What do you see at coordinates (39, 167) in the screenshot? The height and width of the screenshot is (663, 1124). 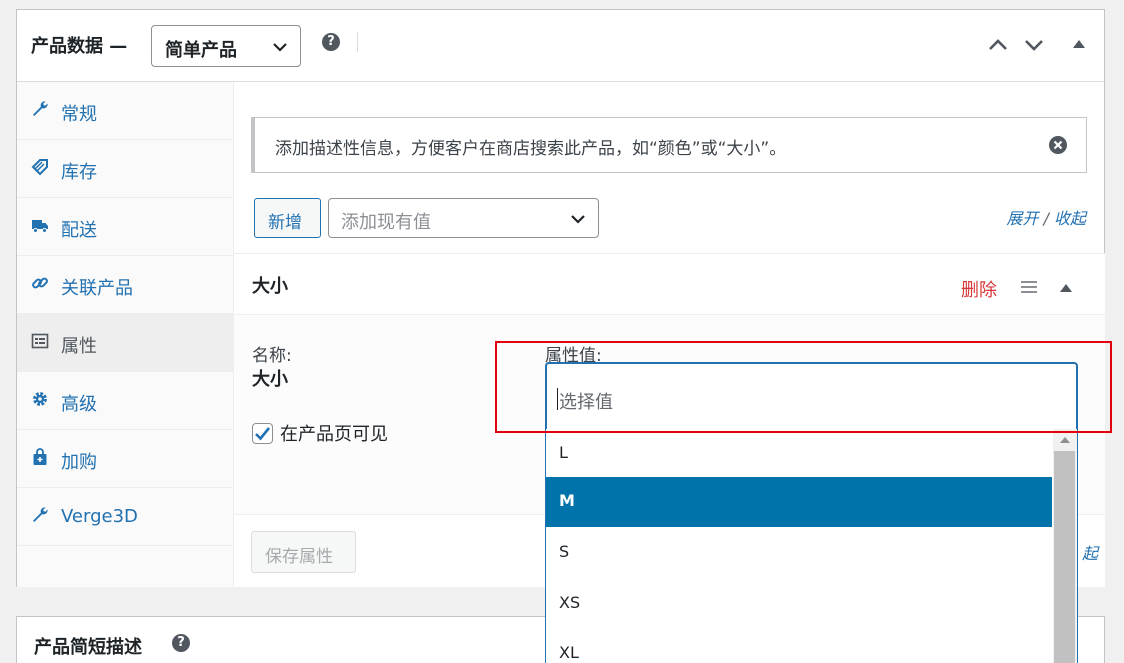 I see `tag-icon` at bounding box center [39, 167].